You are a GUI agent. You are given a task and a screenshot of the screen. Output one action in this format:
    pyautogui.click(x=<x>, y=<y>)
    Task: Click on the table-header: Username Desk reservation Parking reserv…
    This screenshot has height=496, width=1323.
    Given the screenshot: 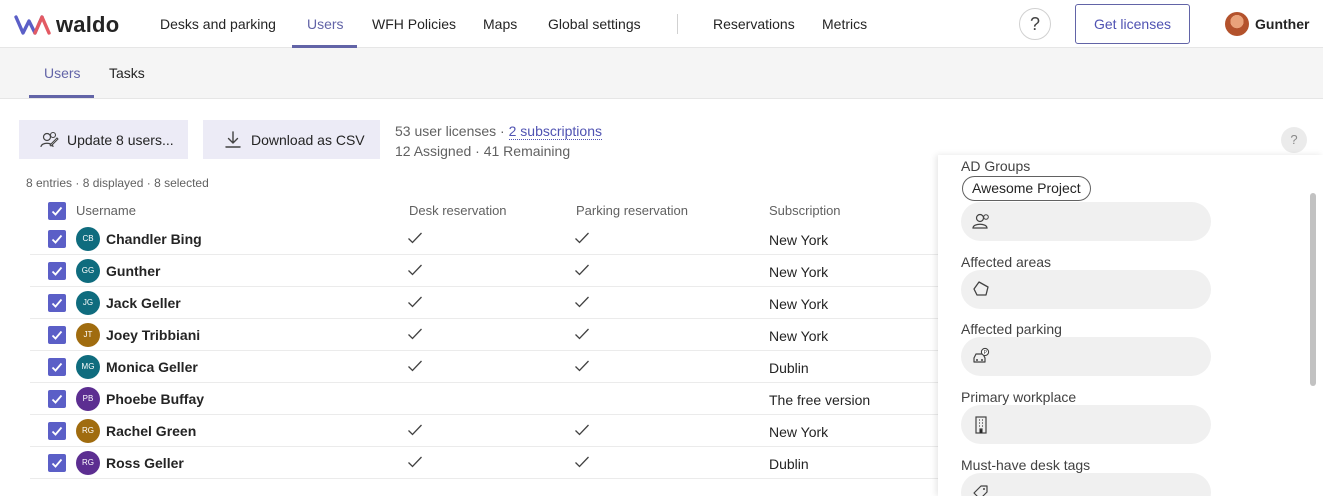 What is the action you would take?
    pyautogui.click(x=470, y=211)
    